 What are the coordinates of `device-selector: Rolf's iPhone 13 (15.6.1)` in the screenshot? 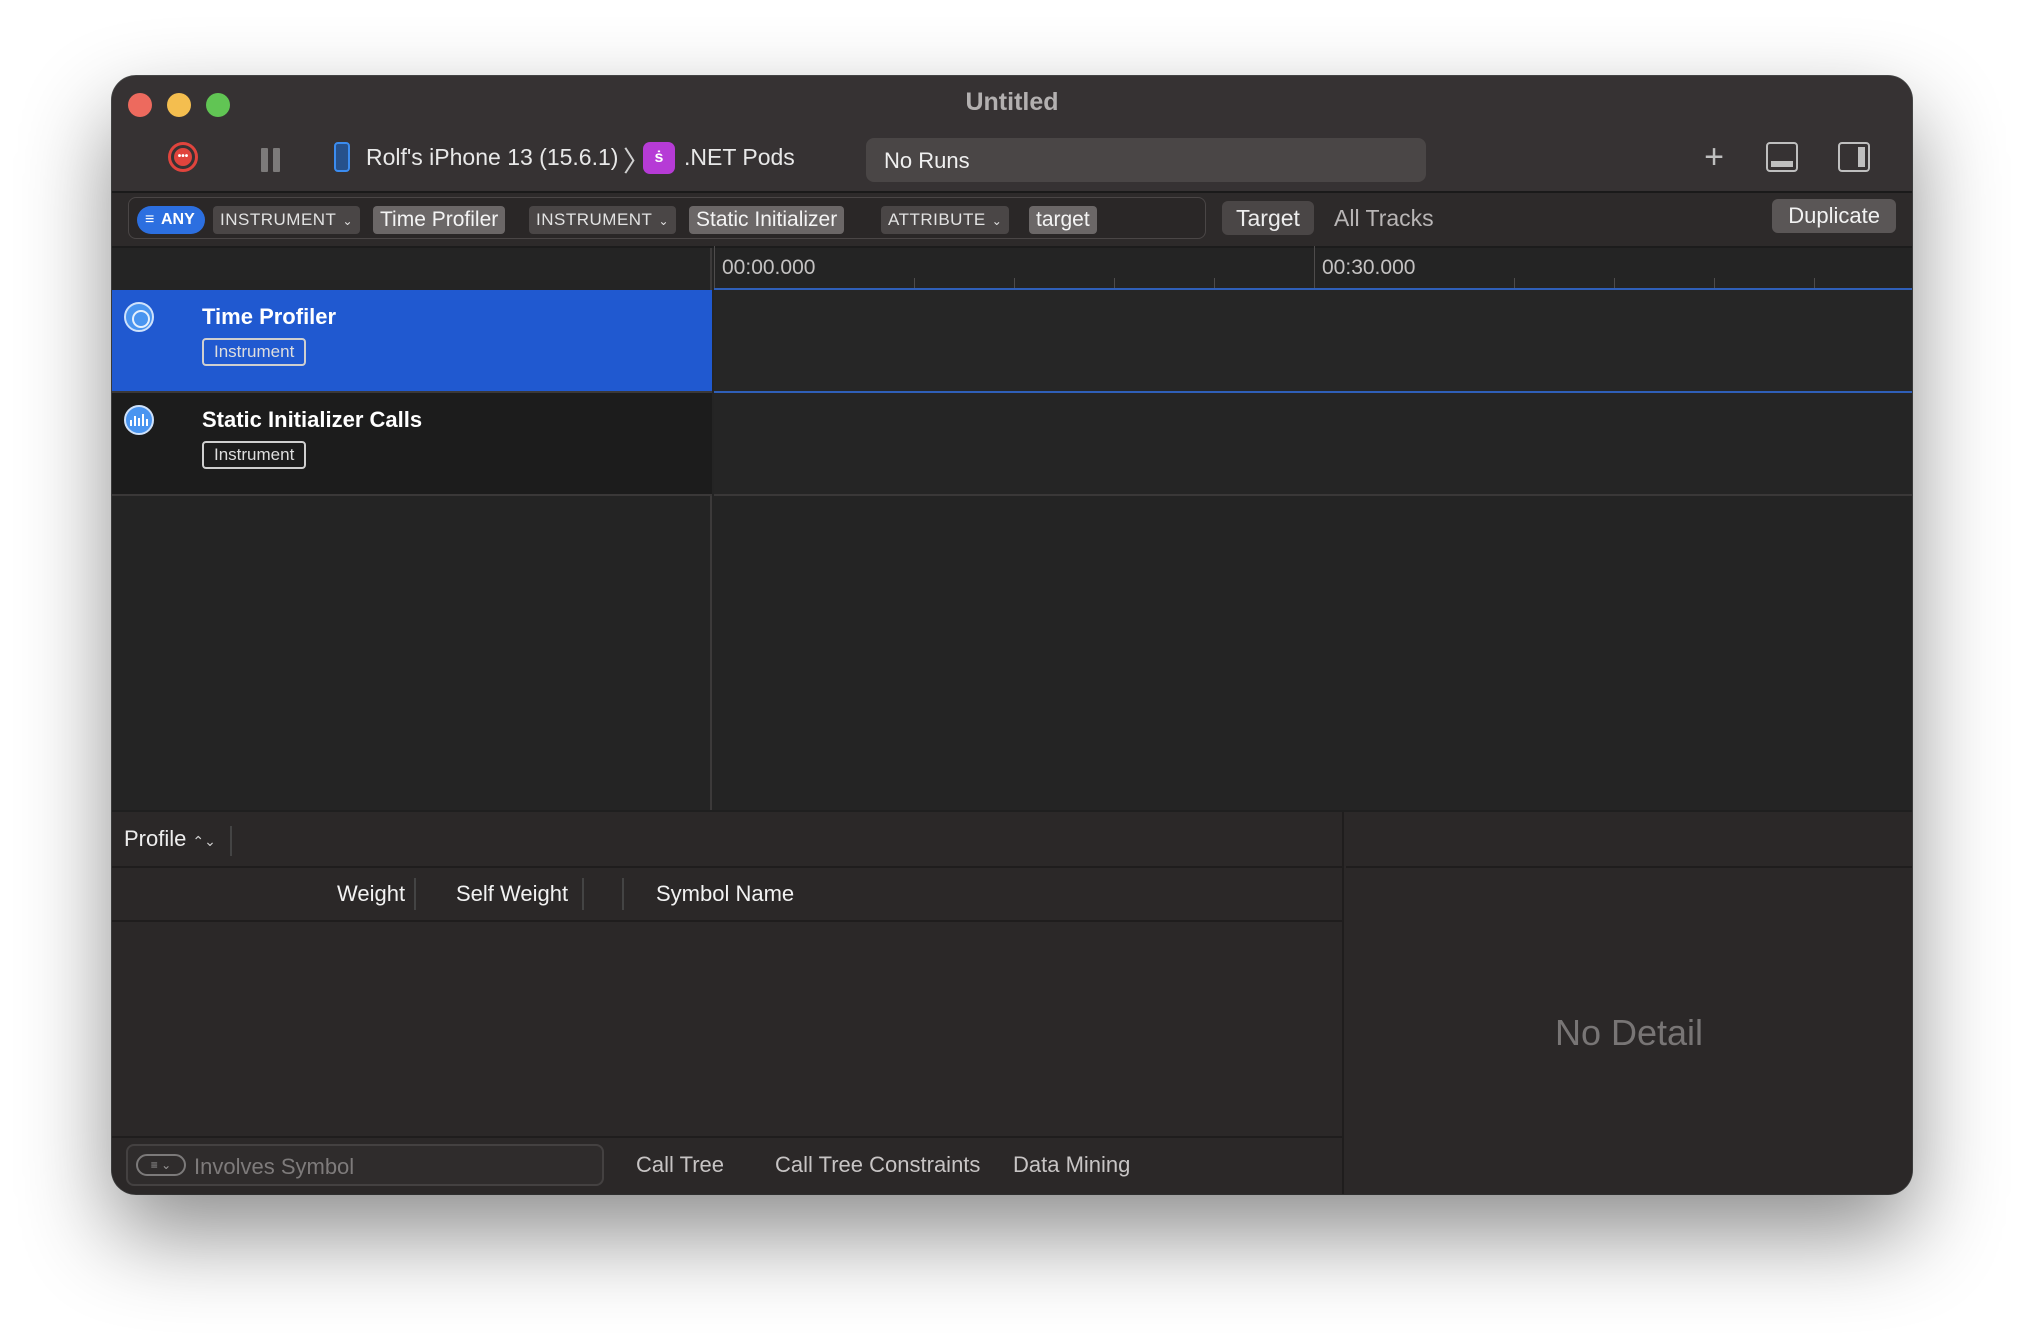 It's located at (492, 157).